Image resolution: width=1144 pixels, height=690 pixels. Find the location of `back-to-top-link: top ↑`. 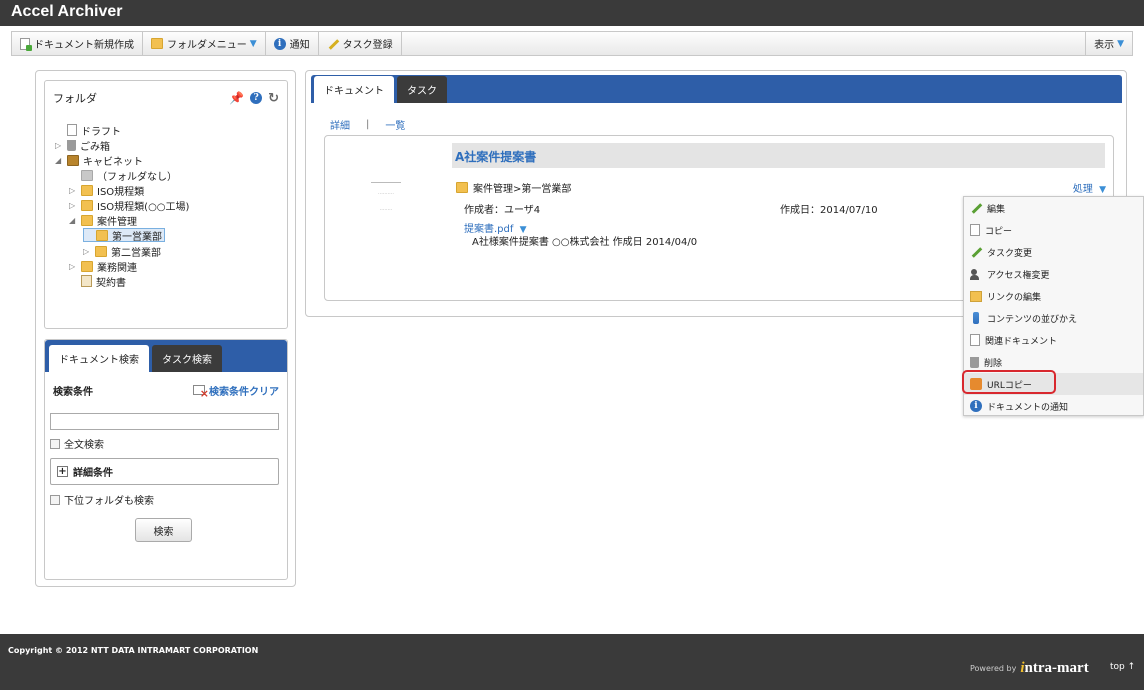

back-to-top-link: top ↑ is located at coordinates (1122, 667).